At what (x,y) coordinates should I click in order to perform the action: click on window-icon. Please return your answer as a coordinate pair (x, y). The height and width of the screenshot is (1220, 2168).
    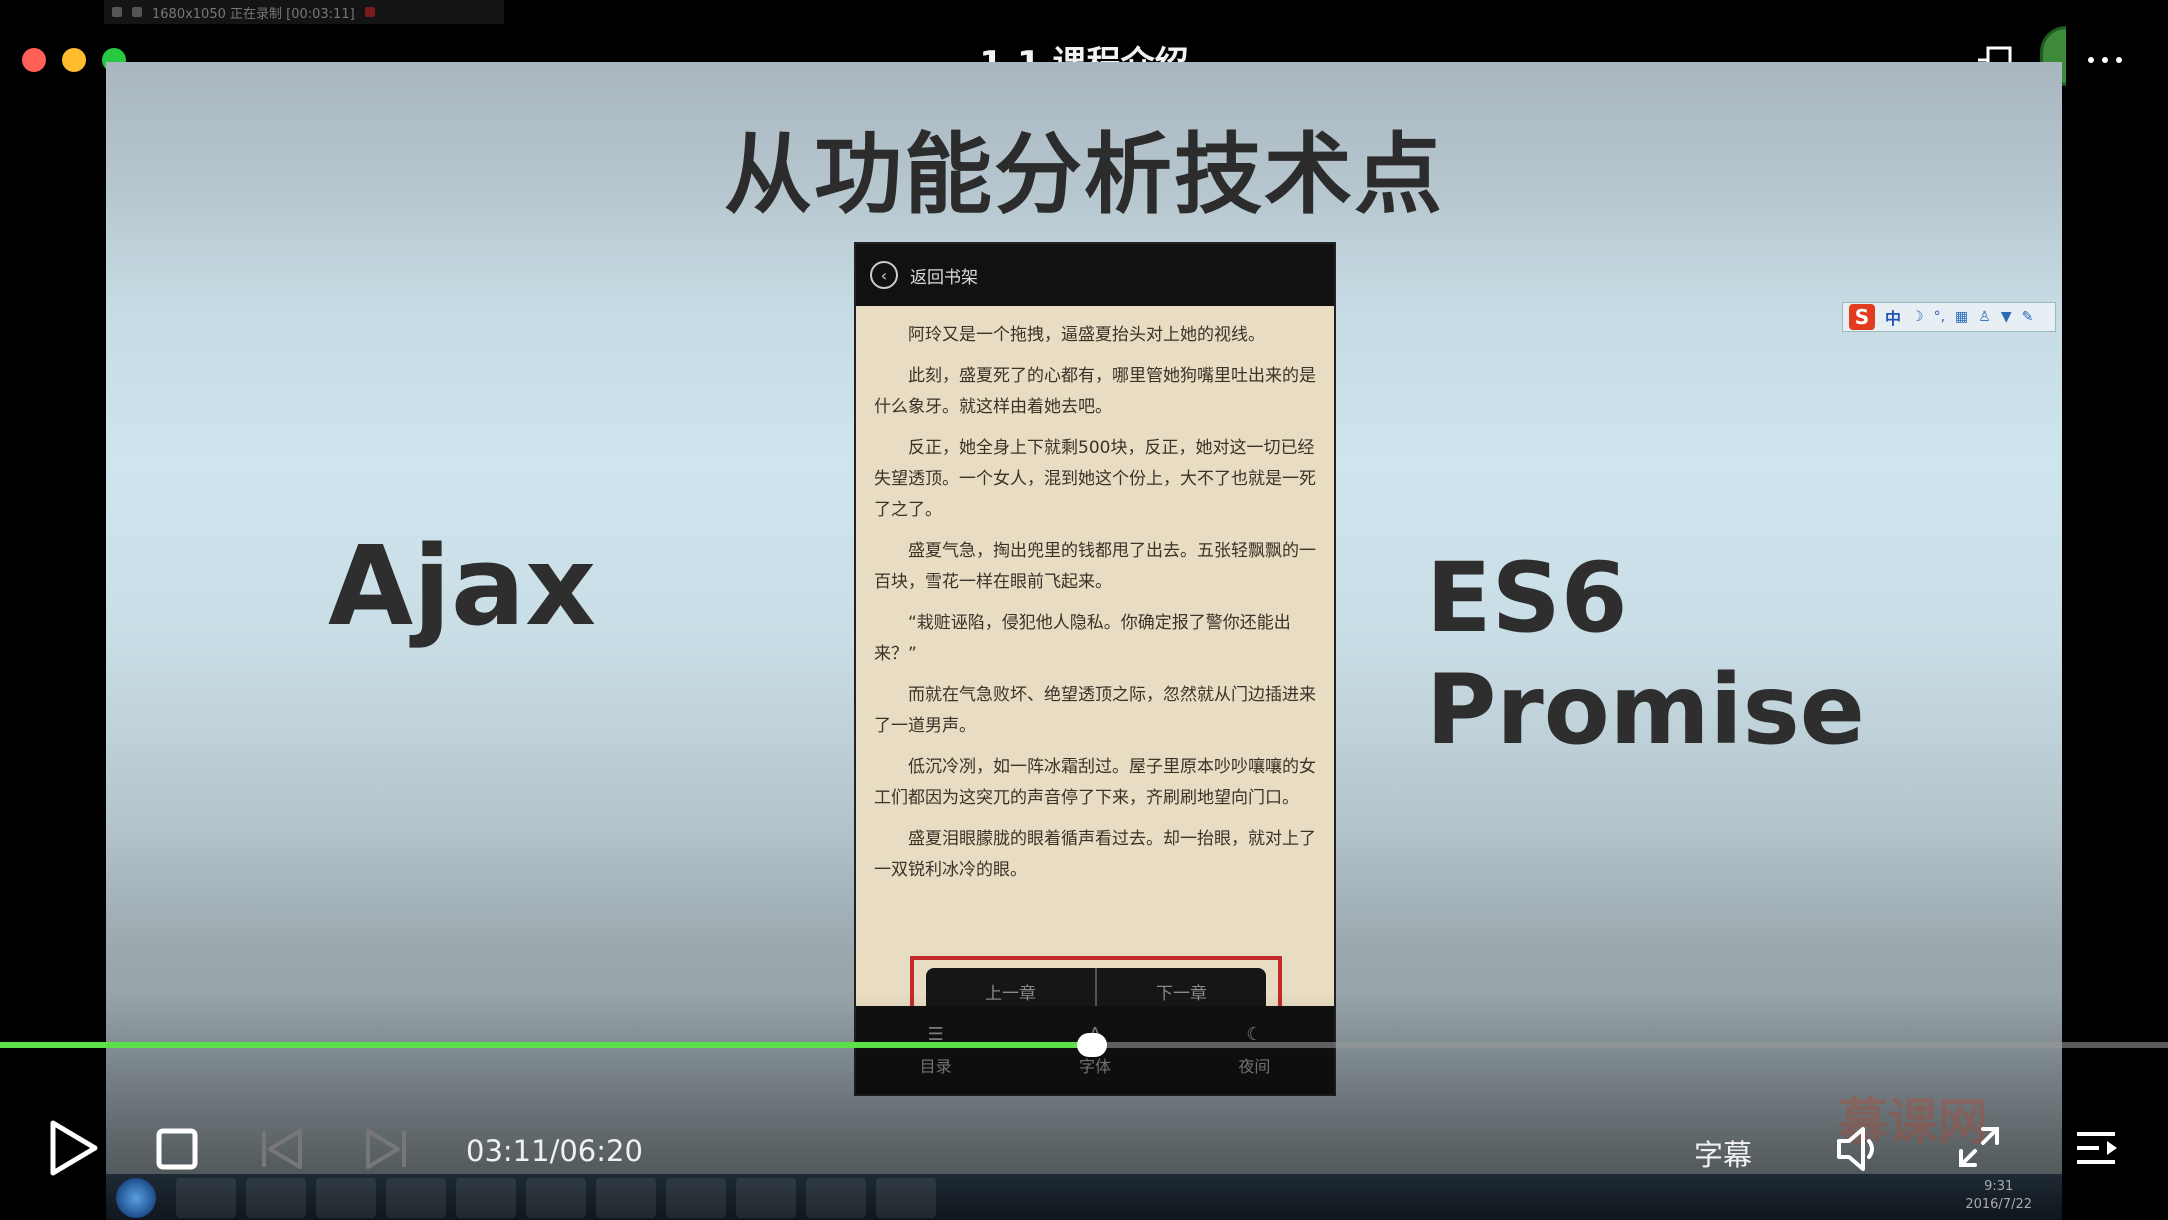
    Looking at the image, I should click on (117, 12).